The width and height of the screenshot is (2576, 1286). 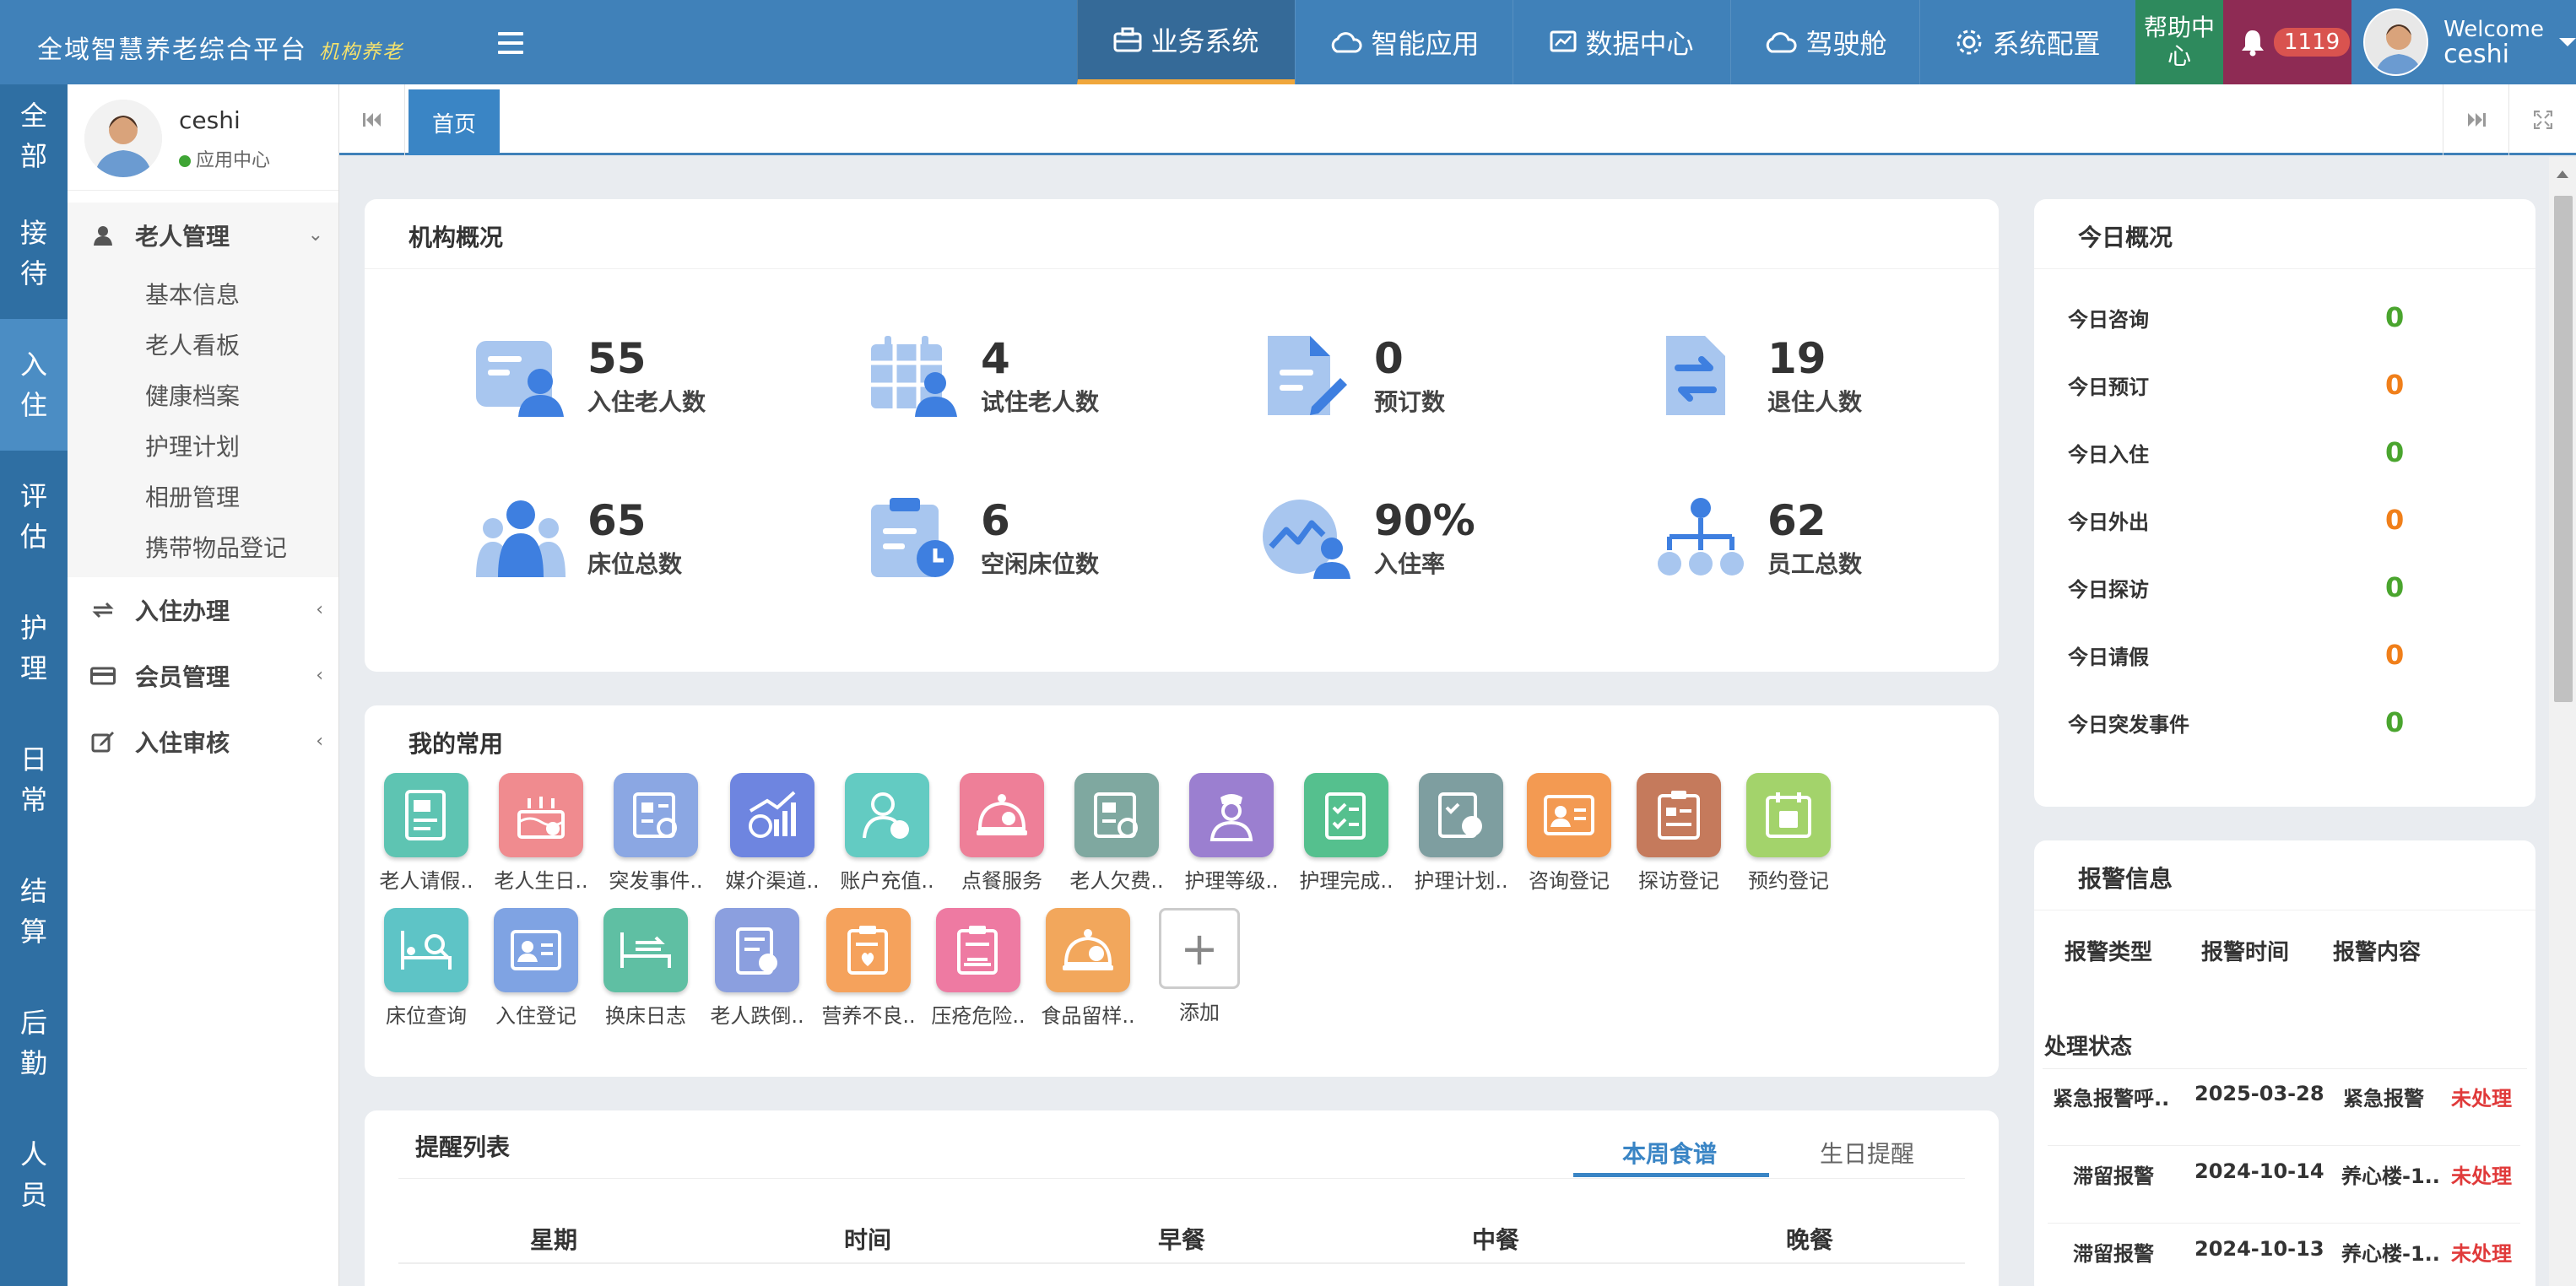 What do you see at coordinates (34, 780) in the screenshot?
I see `module-daily: 日常` at bounding box center [34, 780].